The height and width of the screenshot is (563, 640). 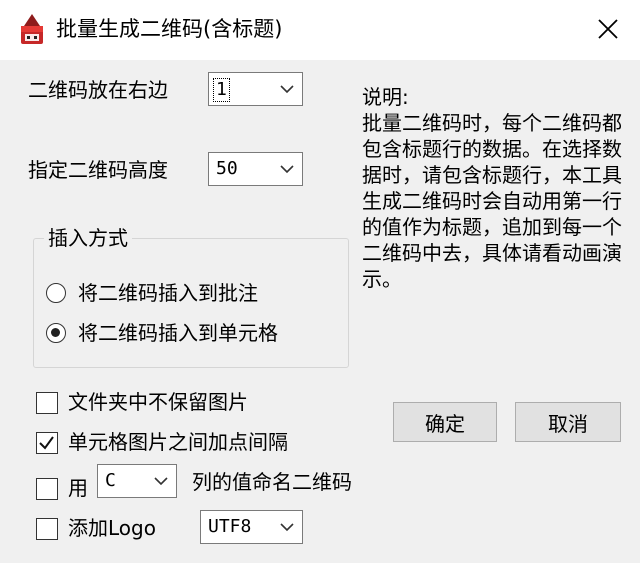 What do you see at coordinates (98, 170) in the screenshot?
I see `height-label: 指定二维码高度` at bounding box center [98, 170].